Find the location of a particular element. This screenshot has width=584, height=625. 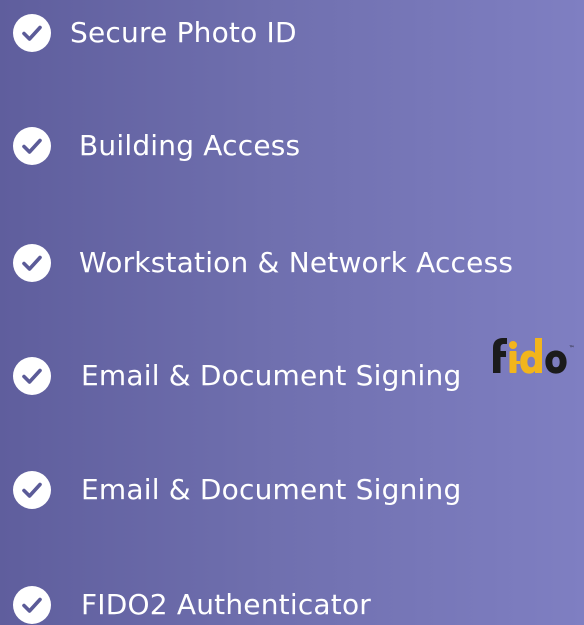

feature-label: Building Access is located at coordinates (190, 145).